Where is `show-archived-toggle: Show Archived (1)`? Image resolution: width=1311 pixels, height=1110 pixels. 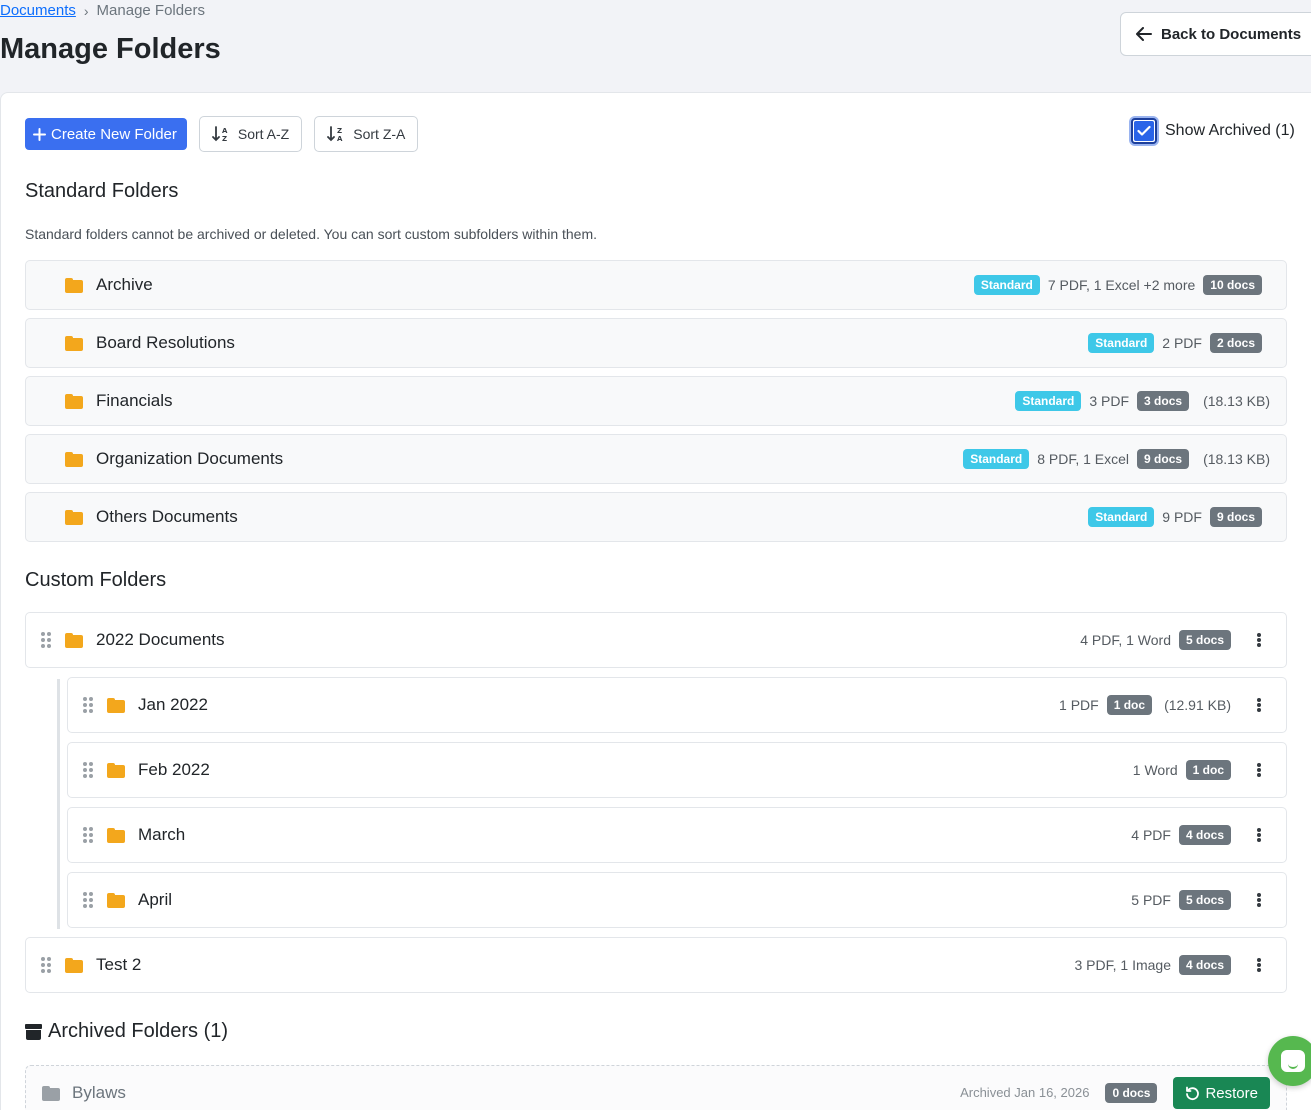
show-archived-toggle: Show Archived (1) is located at coordinates (1213, 131).